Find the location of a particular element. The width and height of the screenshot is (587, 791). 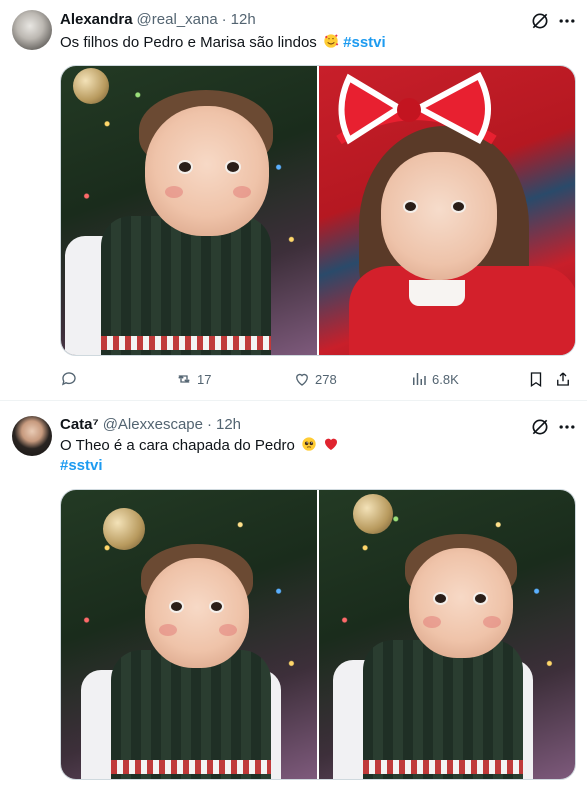

like-count: 278 is located at coordinates (326, 379).